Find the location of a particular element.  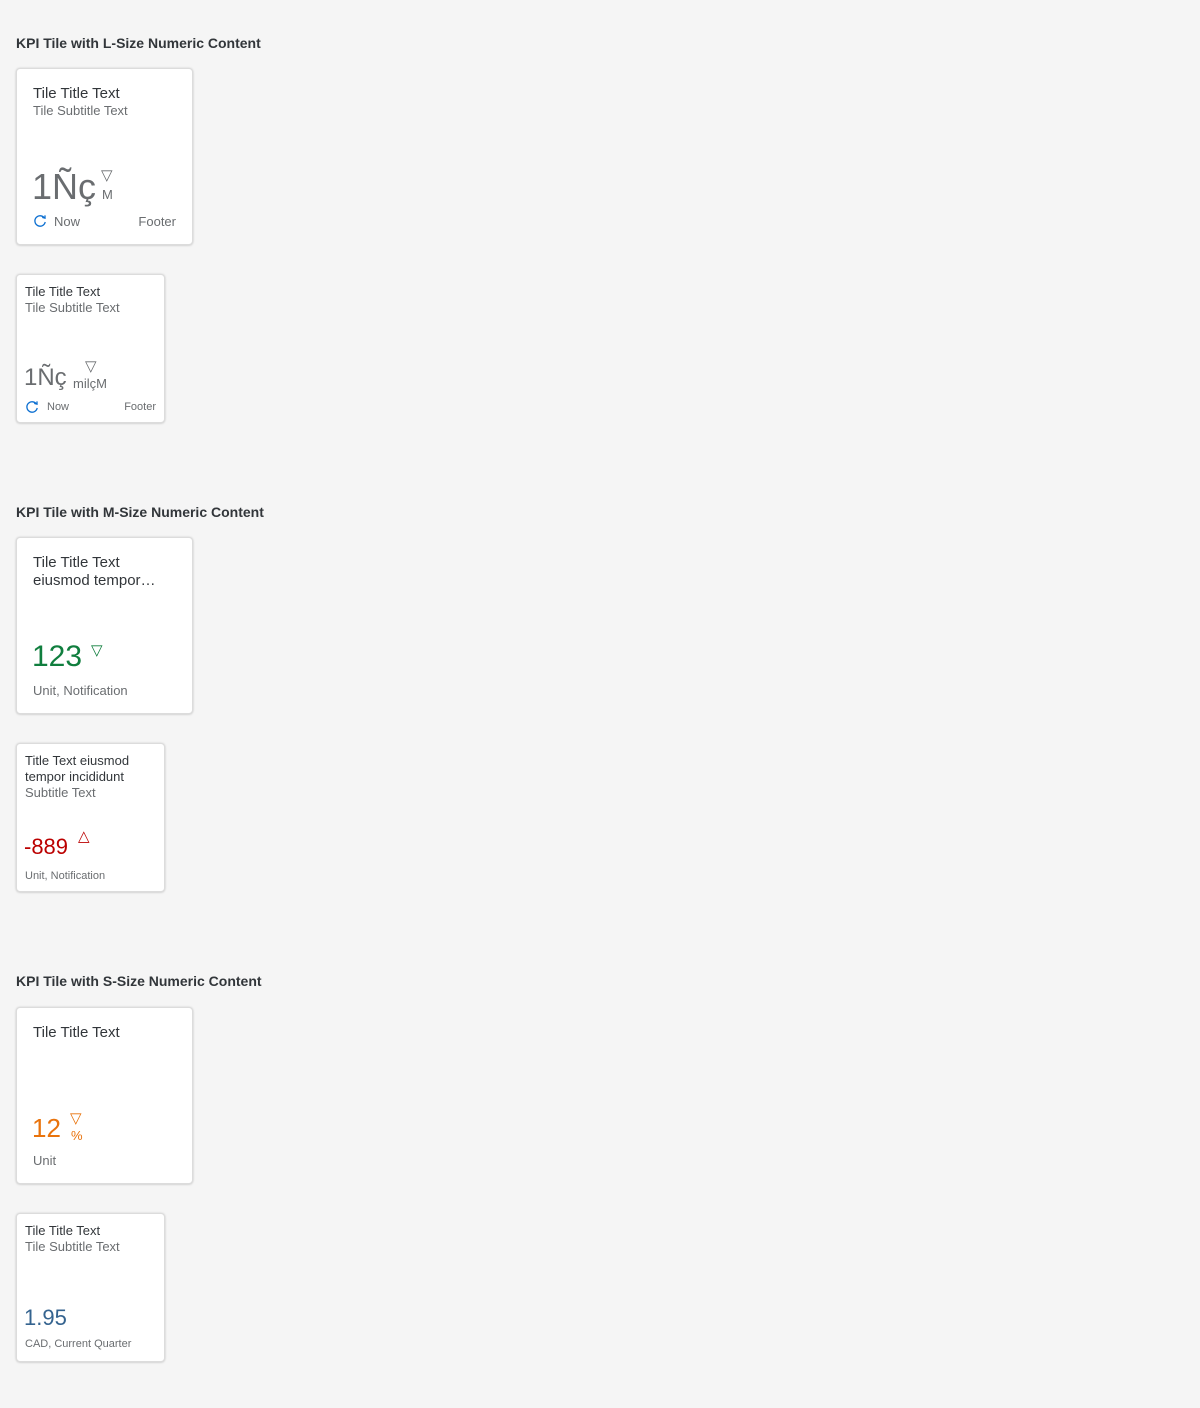

kpi-tile-l-3: Tile Title Text 12 ▽ % Unit is located at coordinates (104, 1095).